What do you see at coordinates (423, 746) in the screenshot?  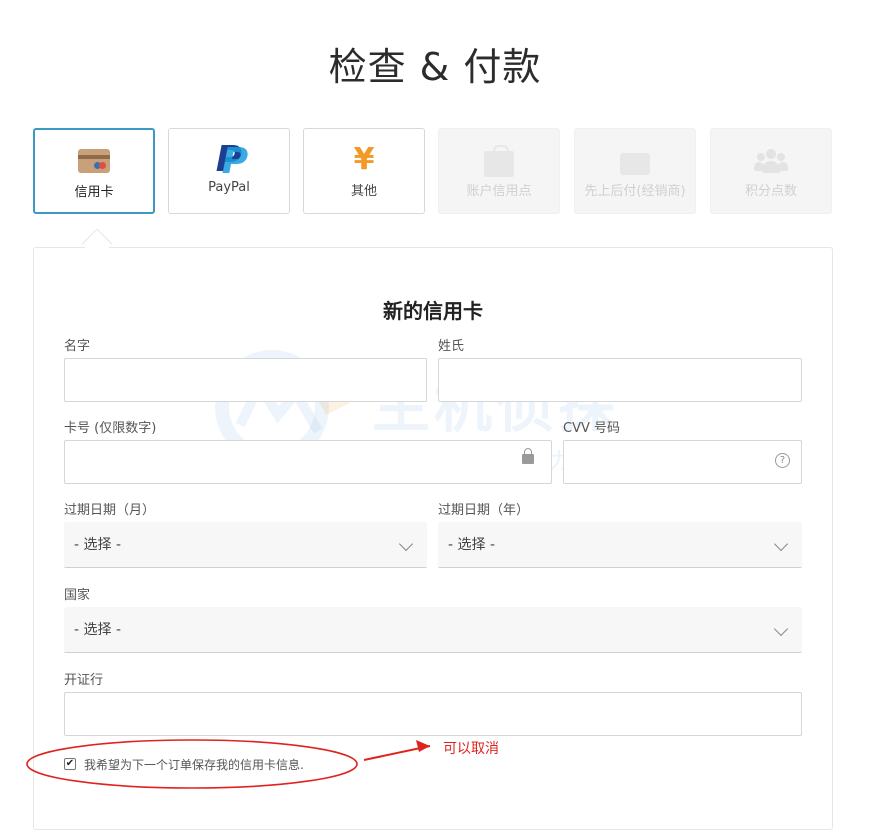 I see `annotation-arrowhead` at bounding box center [423, 746].